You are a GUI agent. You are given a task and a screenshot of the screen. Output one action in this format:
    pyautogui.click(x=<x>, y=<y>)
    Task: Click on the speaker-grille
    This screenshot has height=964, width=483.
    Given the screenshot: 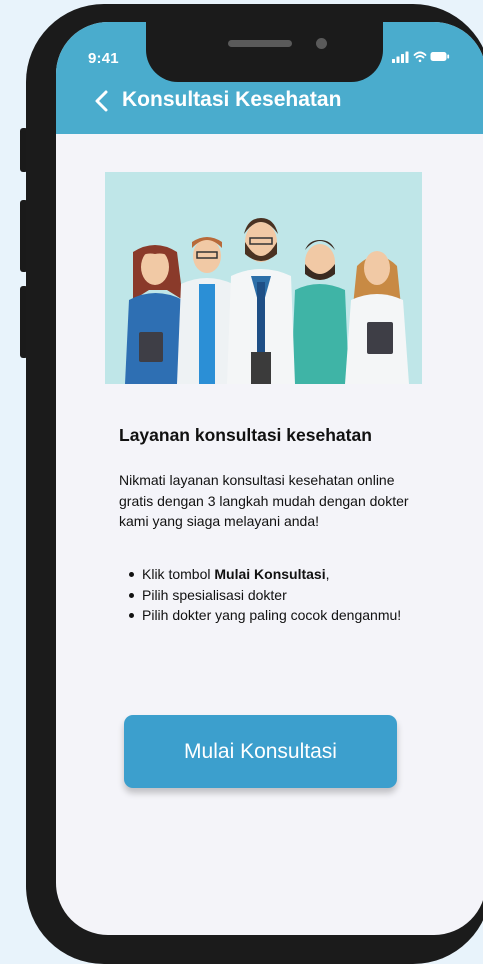 What is the action you would take?
    pyautogui.click(x=260, y=43)
    